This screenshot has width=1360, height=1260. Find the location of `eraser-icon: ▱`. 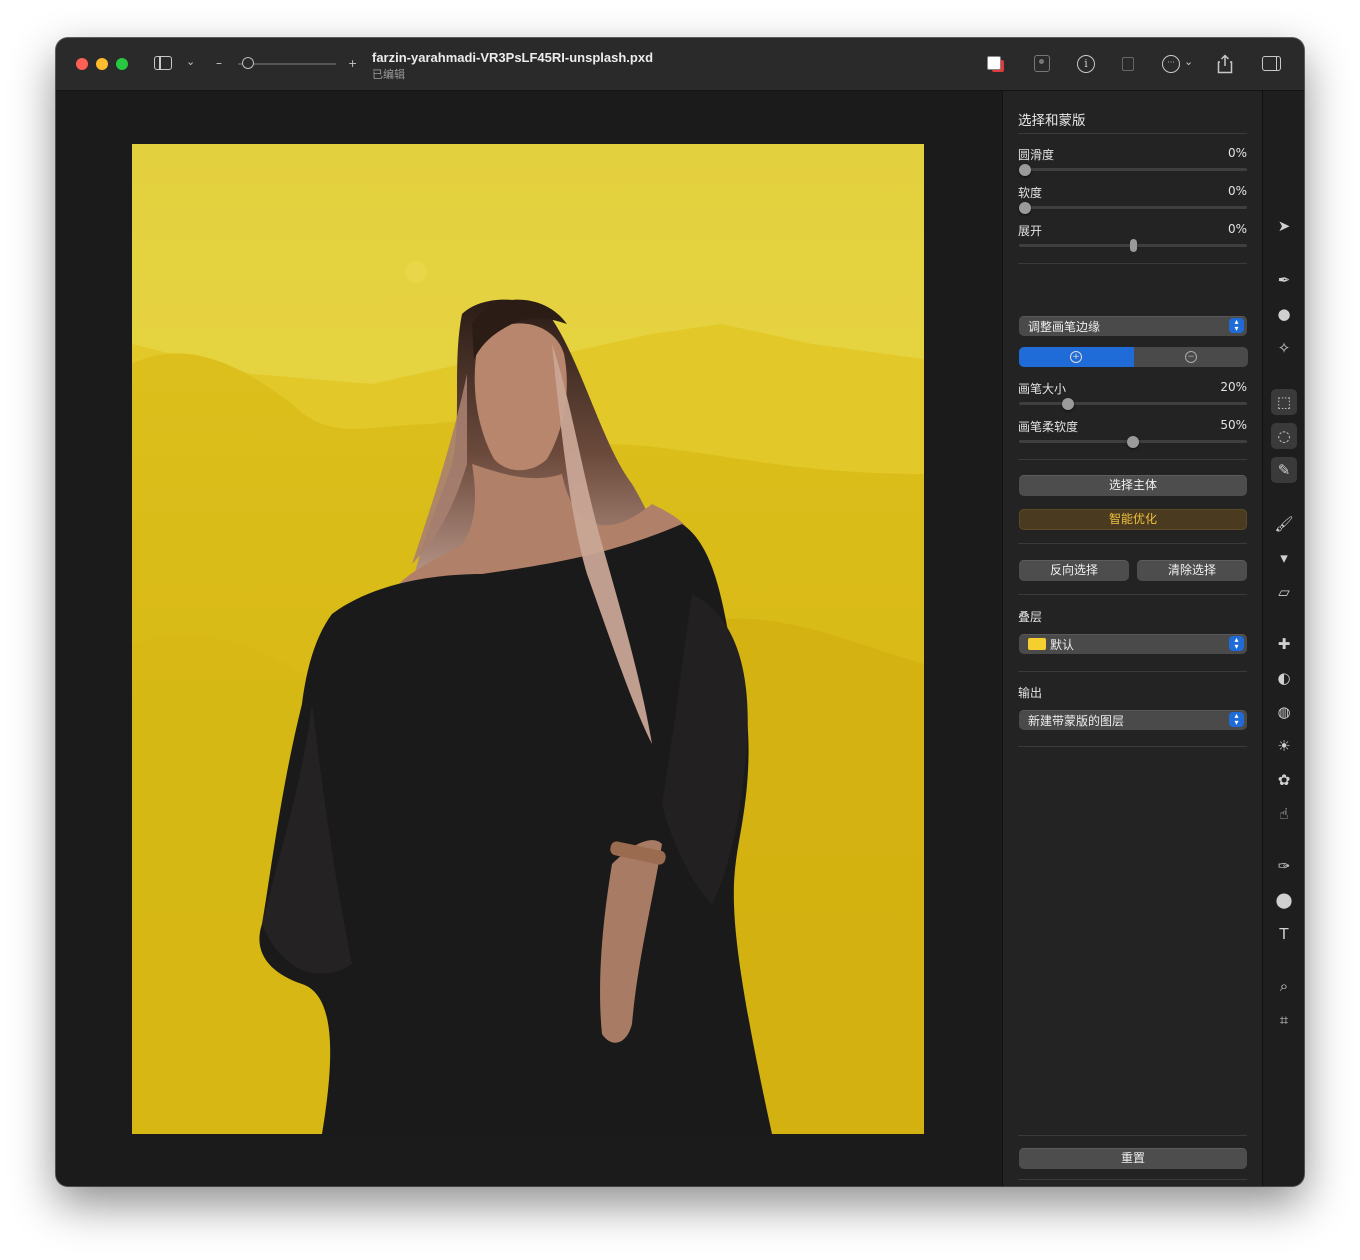

eraser-icon: ▱ is located at coordinates (1284, 592).